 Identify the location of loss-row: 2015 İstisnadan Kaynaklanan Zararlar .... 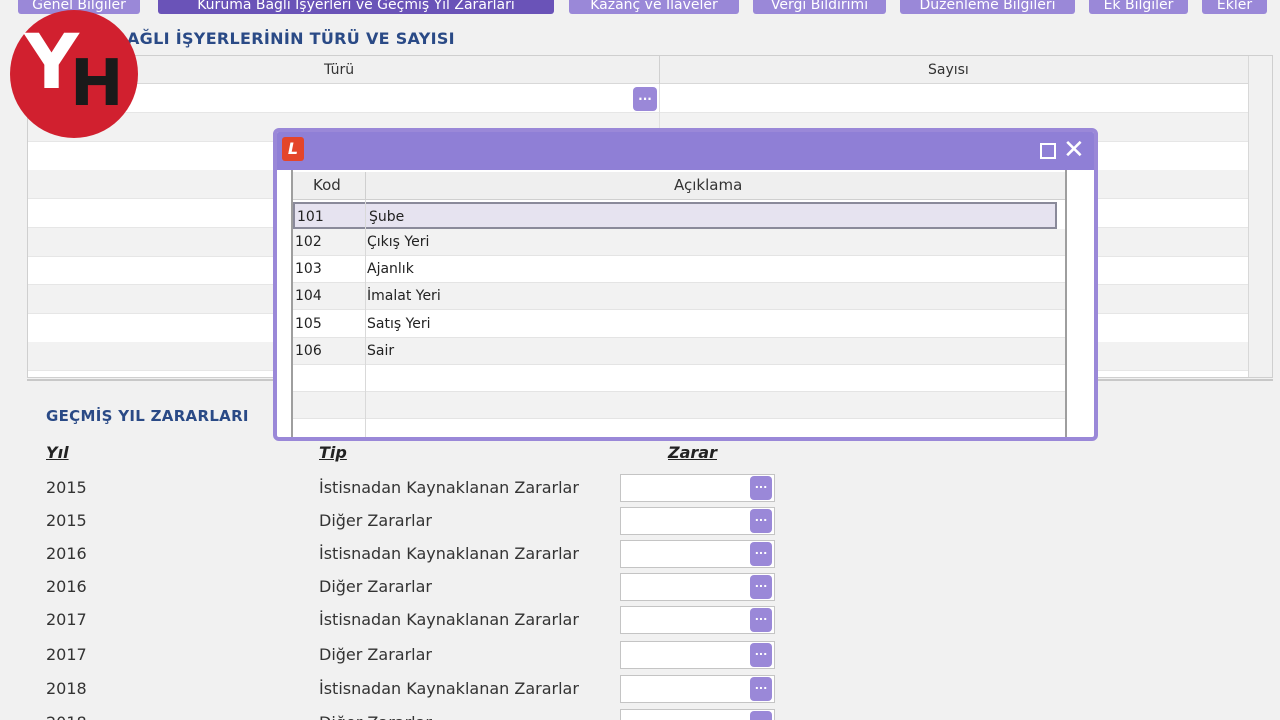
(640, 487).